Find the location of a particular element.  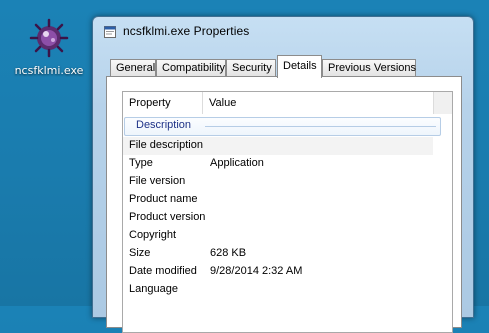

group-label: Description is located at coordinates (164, 125).